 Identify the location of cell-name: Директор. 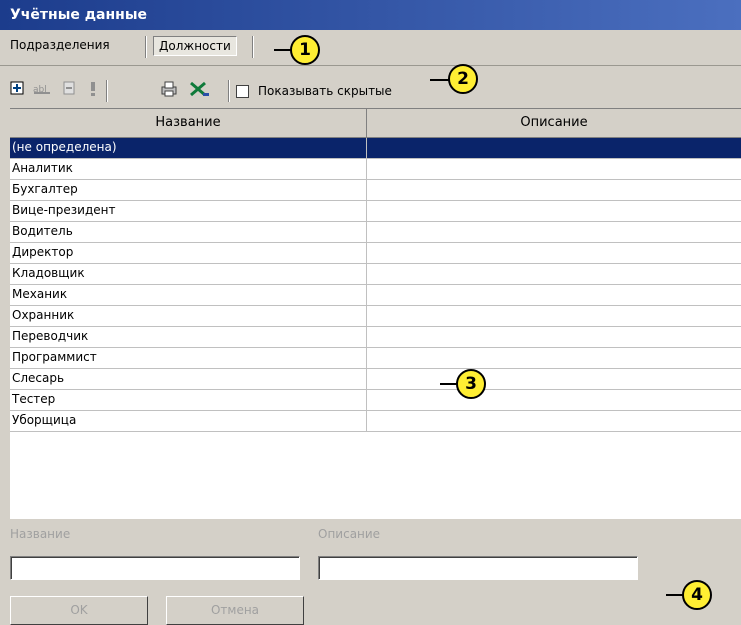
(43, 252).